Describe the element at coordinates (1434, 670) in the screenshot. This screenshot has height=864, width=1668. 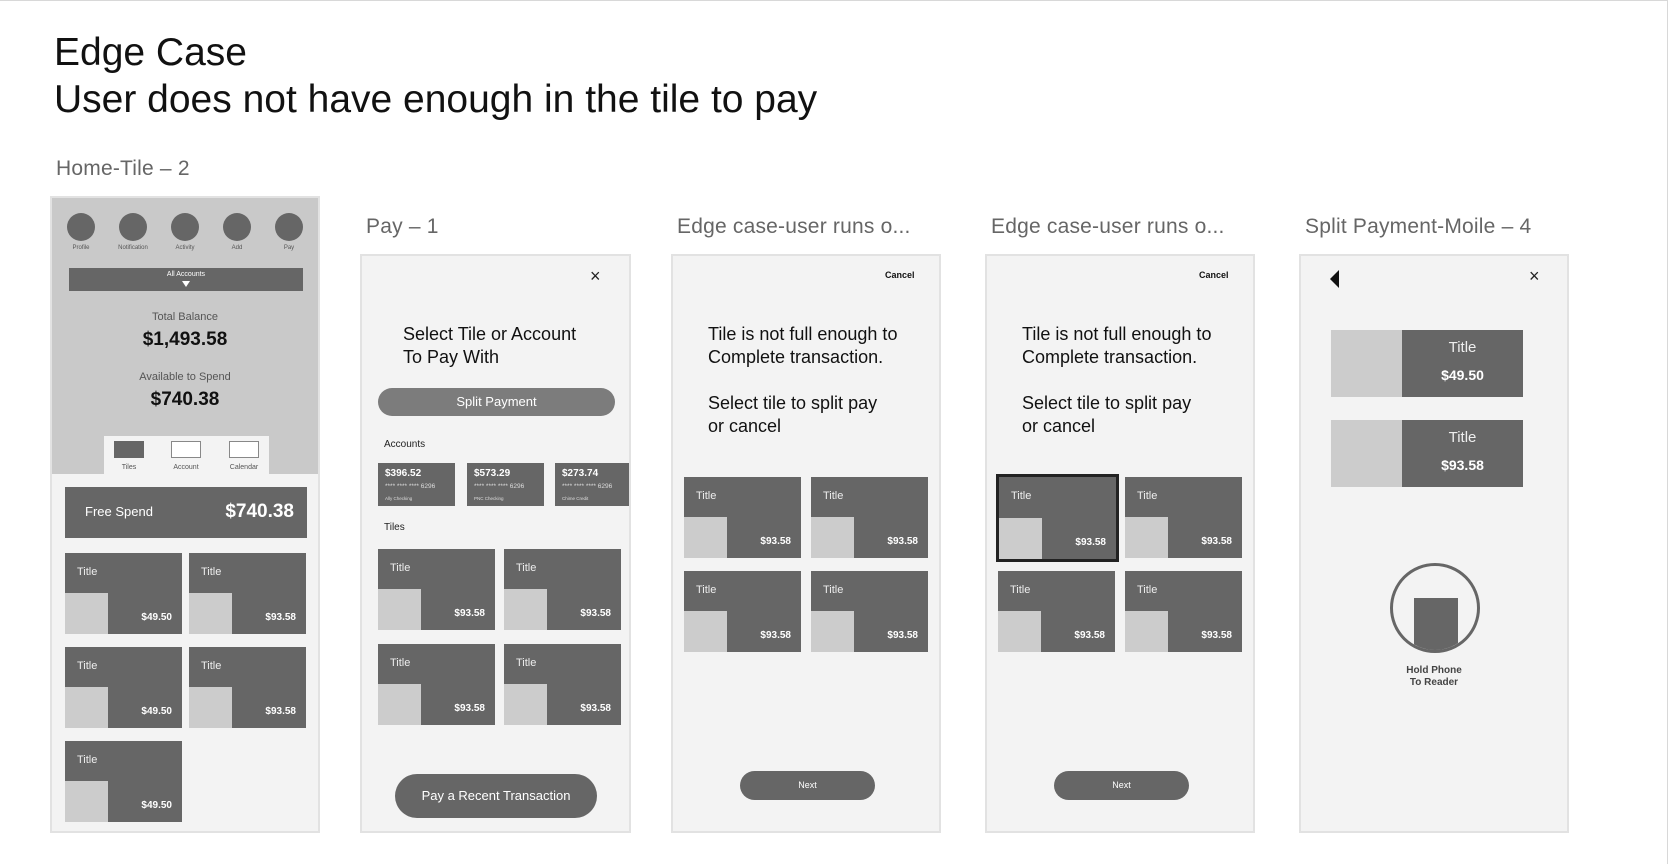
I see `hold-phone-line1: Hold Phone` at that location.